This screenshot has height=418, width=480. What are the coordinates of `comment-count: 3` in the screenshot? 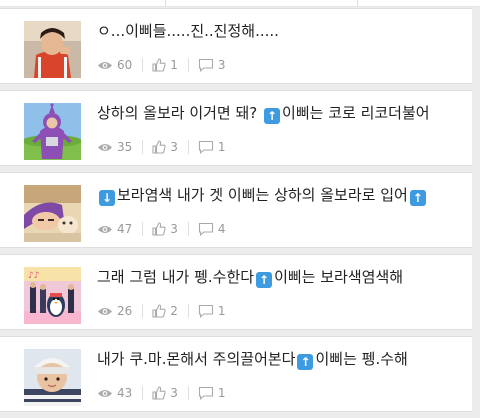 It's located at (212, 65).